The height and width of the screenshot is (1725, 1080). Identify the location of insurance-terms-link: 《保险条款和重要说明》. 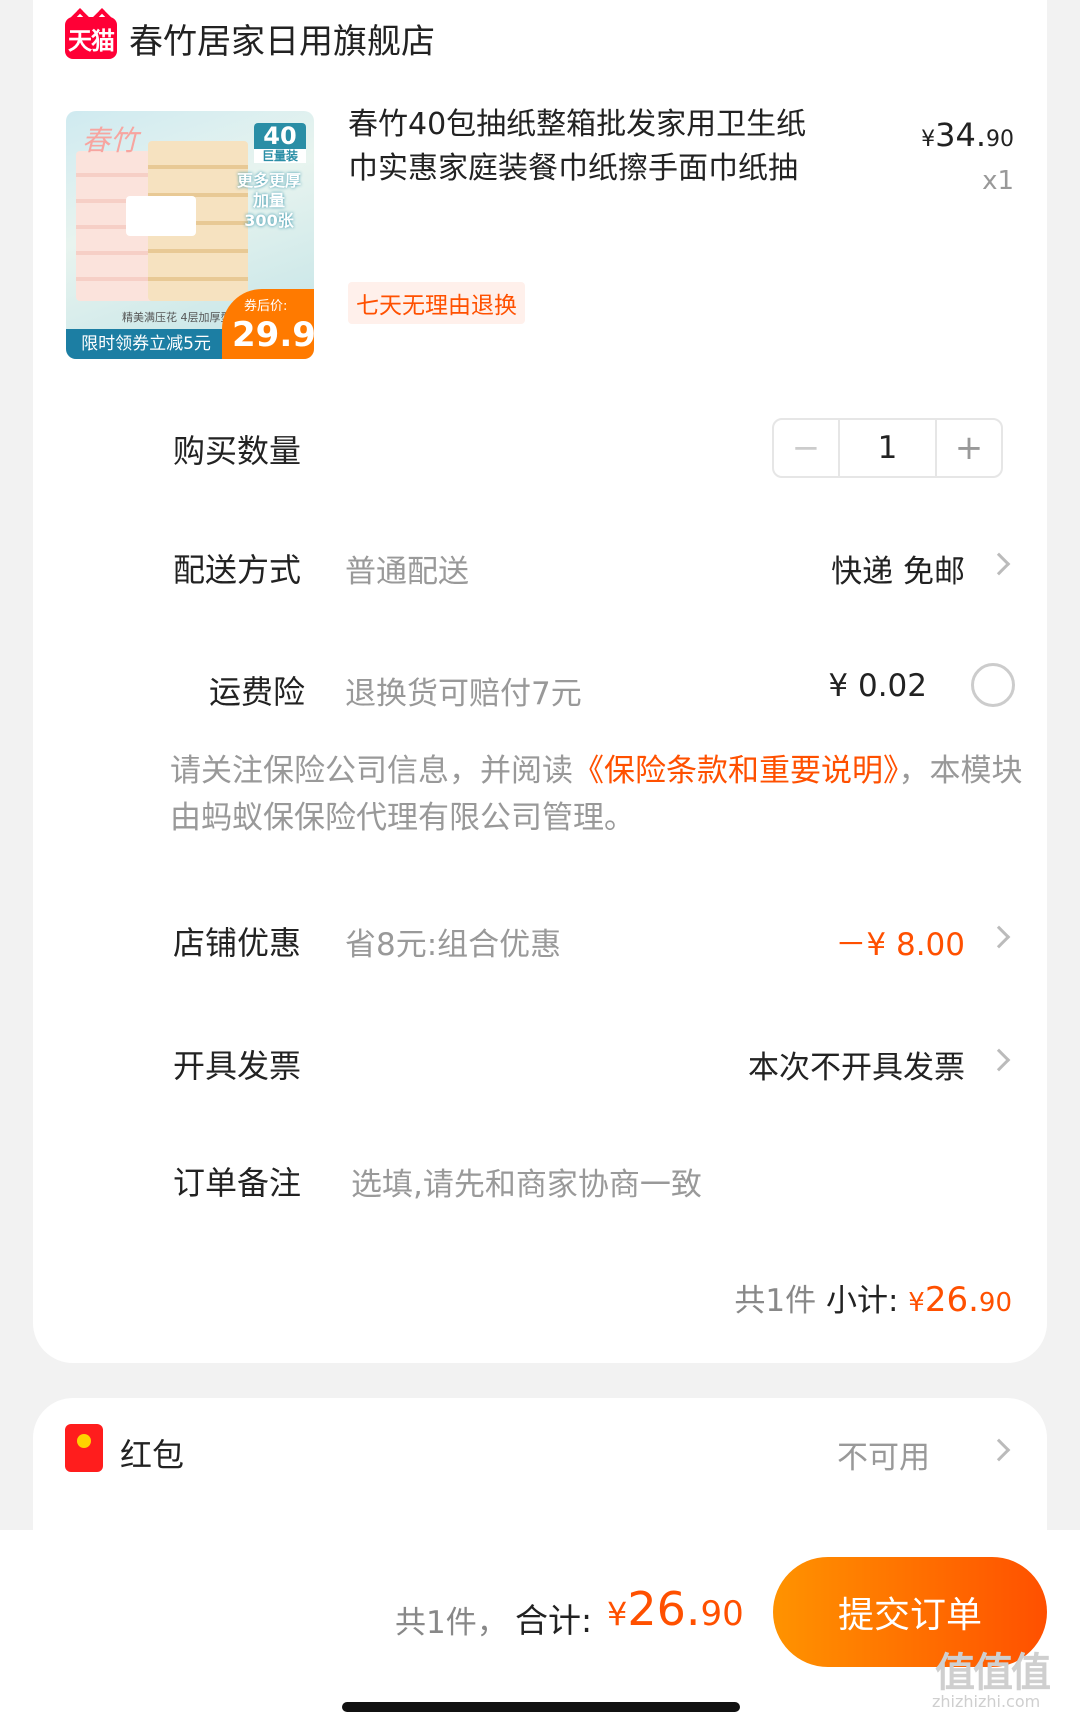
(736, 771).